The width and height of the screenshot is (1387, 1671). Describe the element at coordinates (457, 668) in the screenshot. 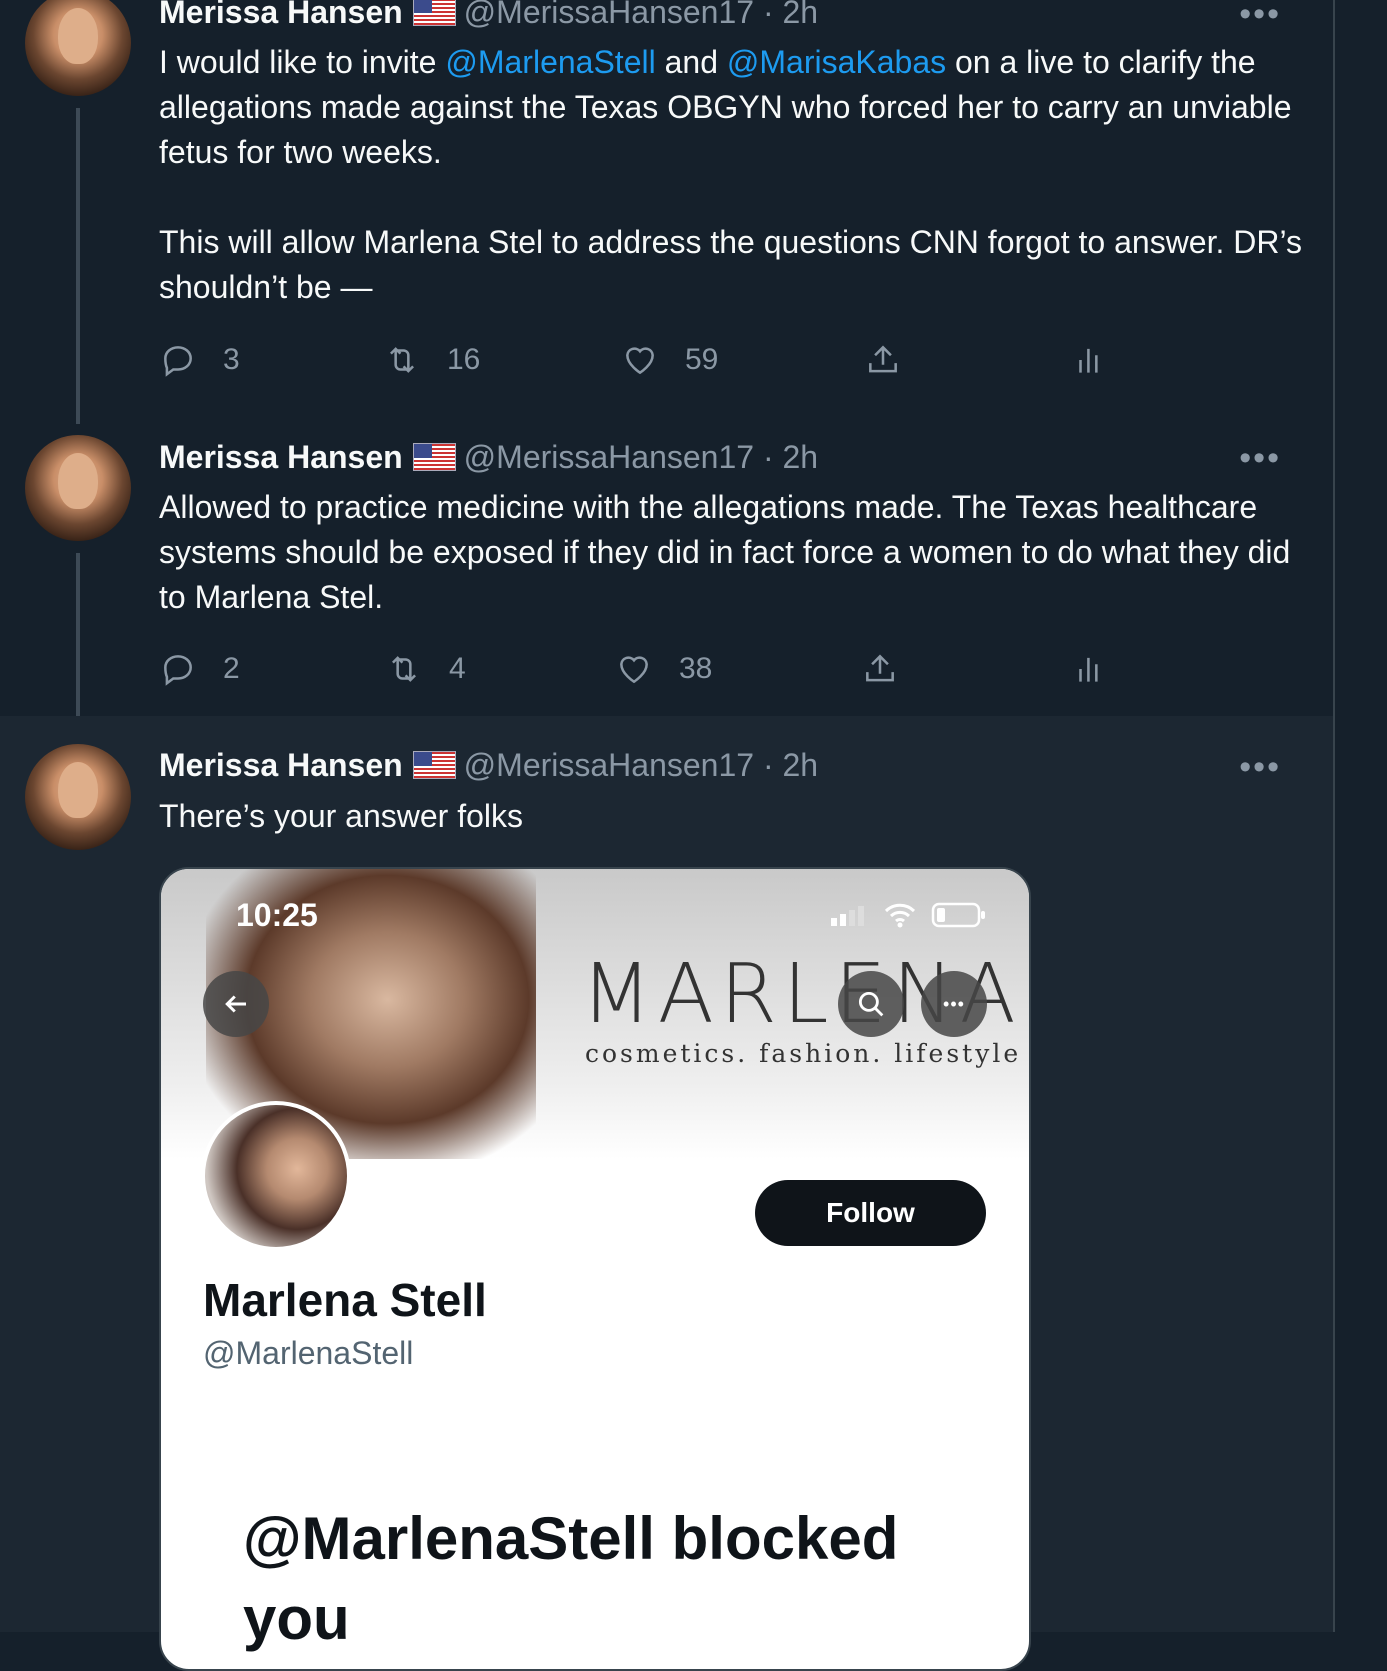

I see `retweet-count: 4` at that location.